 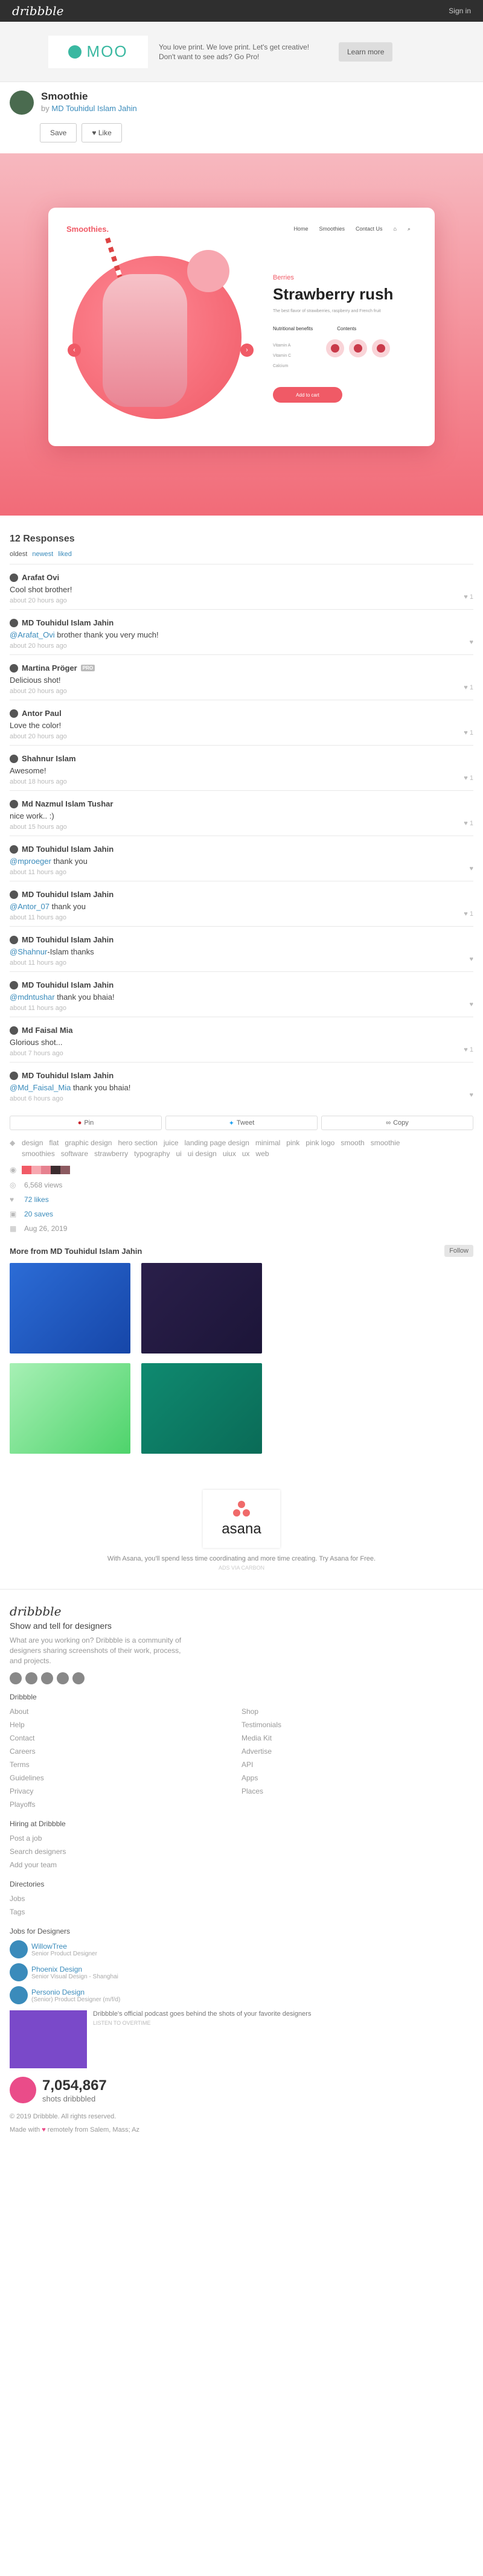 I want to click on tag-link: software, so click(x=75, y=1154).